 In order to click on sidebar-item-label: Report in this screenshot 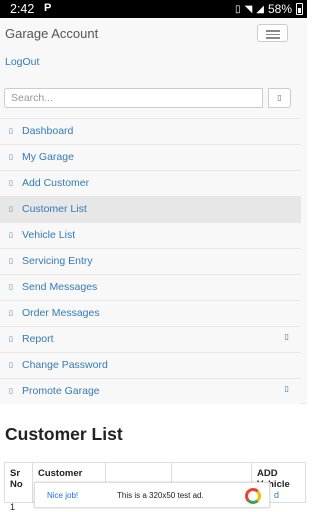, I will do `click(38, 339)`.